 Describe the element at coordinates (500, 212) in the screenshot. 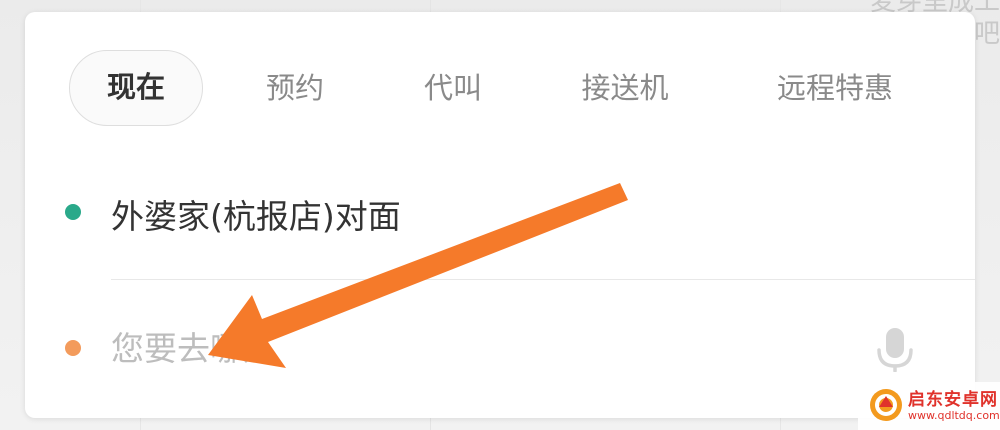

I see `origin-row: 外婆家(杭报店)对面` at that location.